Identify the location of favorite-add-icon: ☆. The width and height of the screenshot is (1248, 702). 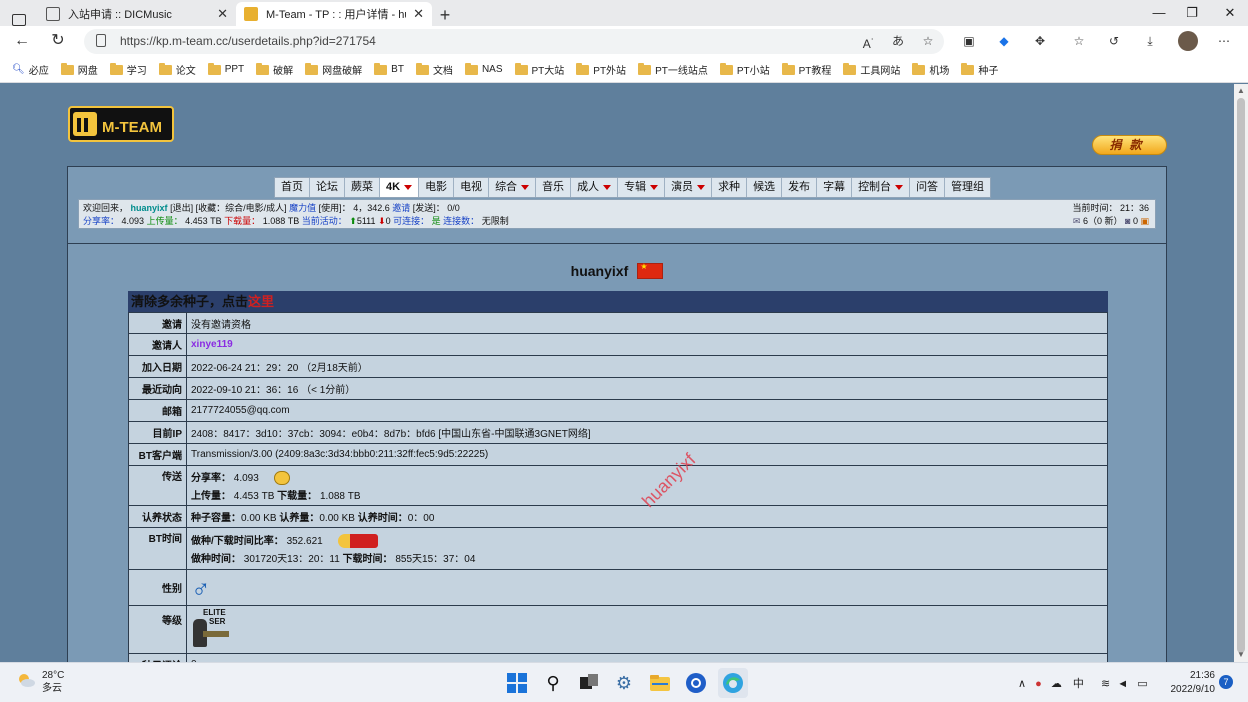
(928, 41).